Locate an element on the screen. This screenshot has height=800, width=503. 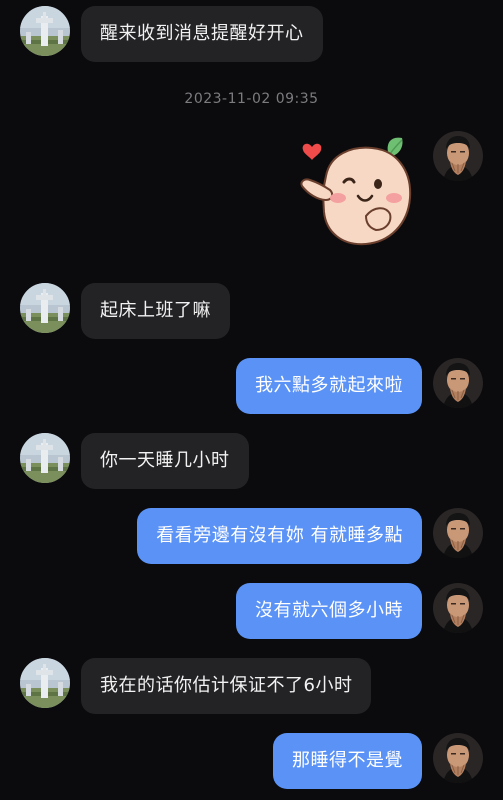
heart-icon is located at coordinates (312, 151).